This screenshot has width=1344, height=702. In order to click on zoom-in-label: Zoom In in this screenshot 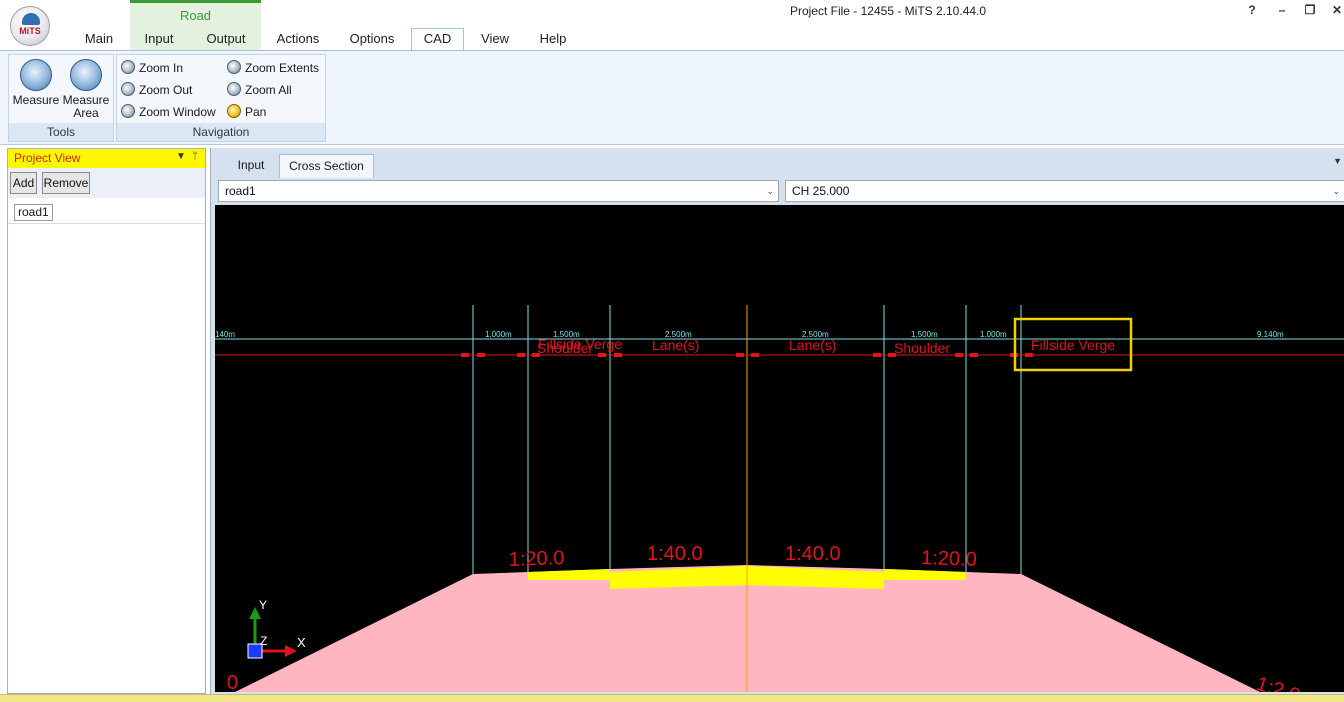, I will do `click(161, 68)`.